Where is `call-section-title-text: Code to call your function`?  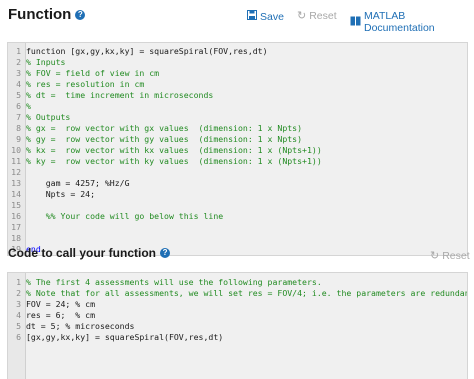 call-section-title-text: Code to call your function is located at coordinates (82, 253).